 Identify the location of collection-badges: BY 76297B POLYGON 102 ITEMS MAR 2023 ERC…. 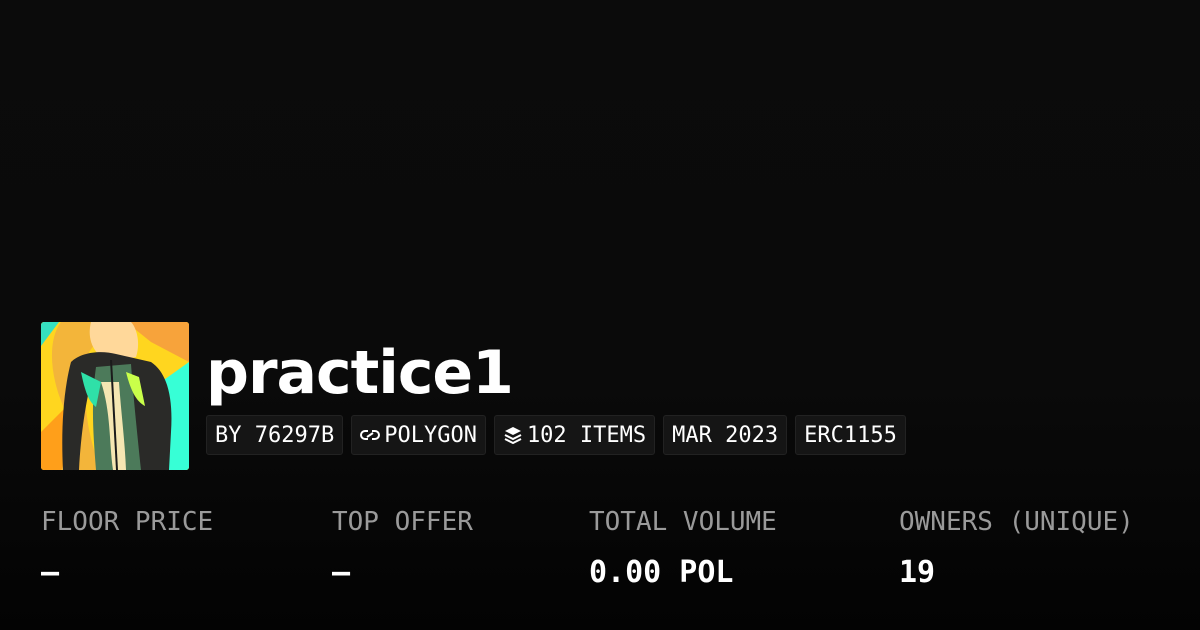
(556, 435).